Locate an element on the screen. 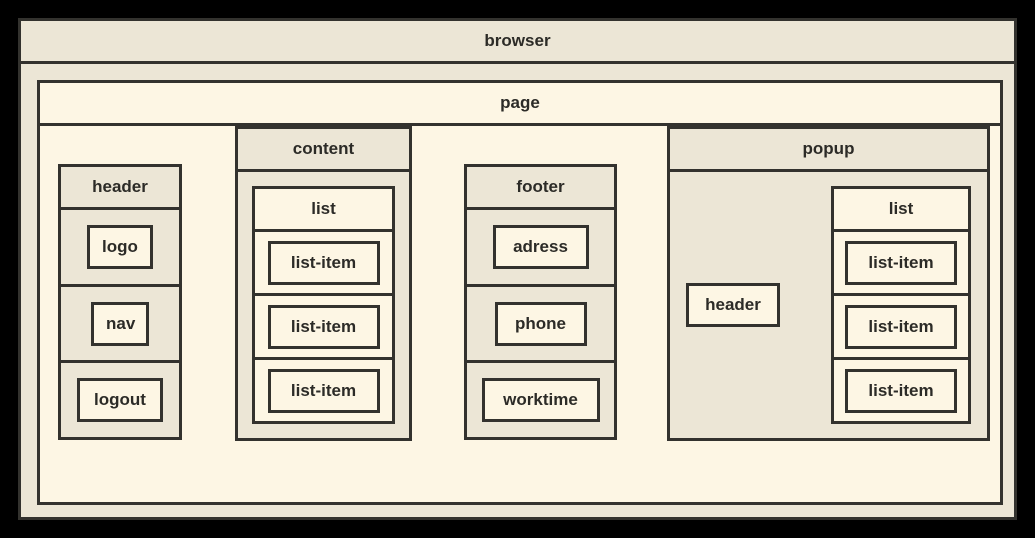  content-title: content is located at coordinates (323, 150).